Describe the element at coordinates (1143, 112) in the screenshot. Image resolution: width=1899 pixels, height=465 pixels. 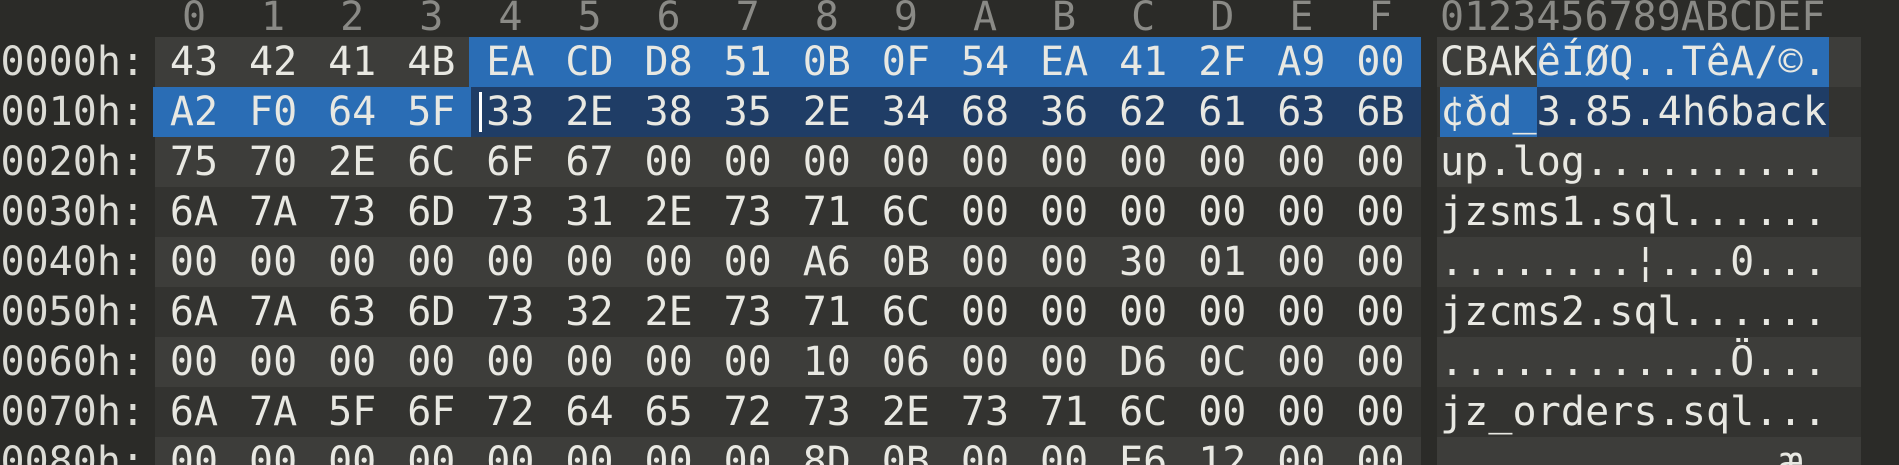
I see `hex-byte: 62` at that location.